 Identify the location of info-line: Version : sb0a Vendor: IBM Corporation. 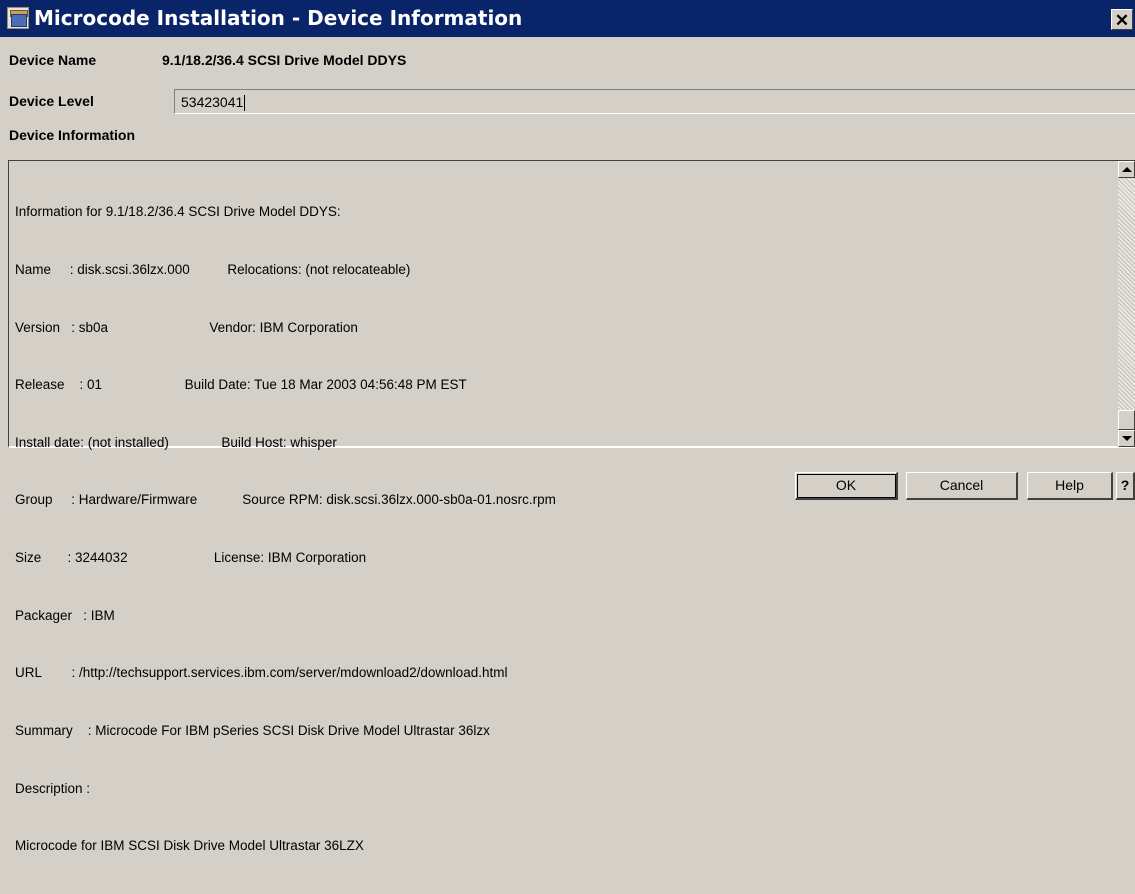
(186, 327).